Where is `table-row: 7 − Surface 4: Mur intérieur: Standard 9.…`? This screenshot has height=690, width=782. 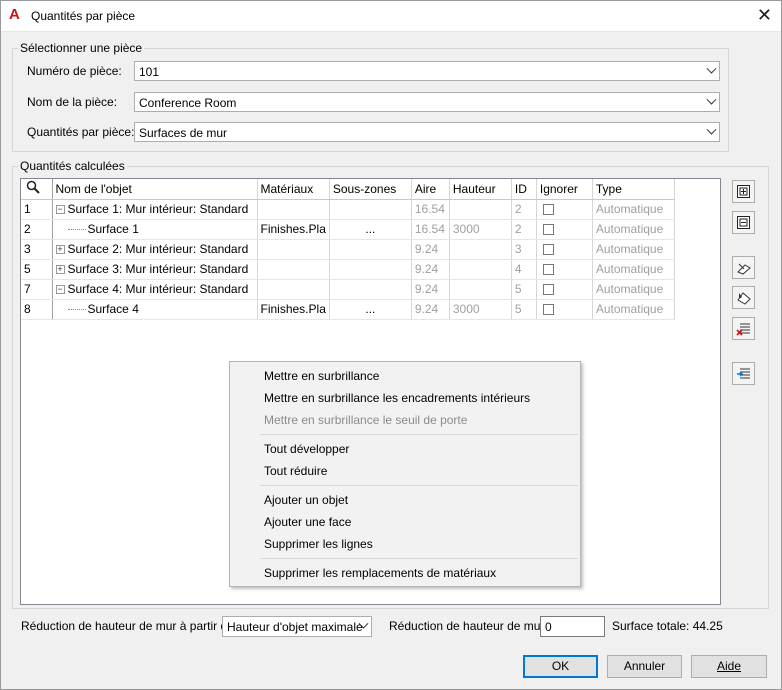 table-row: 7 − Surface 4: Mur intérieur: Standard 9.… is located at coordinates (348, 289).